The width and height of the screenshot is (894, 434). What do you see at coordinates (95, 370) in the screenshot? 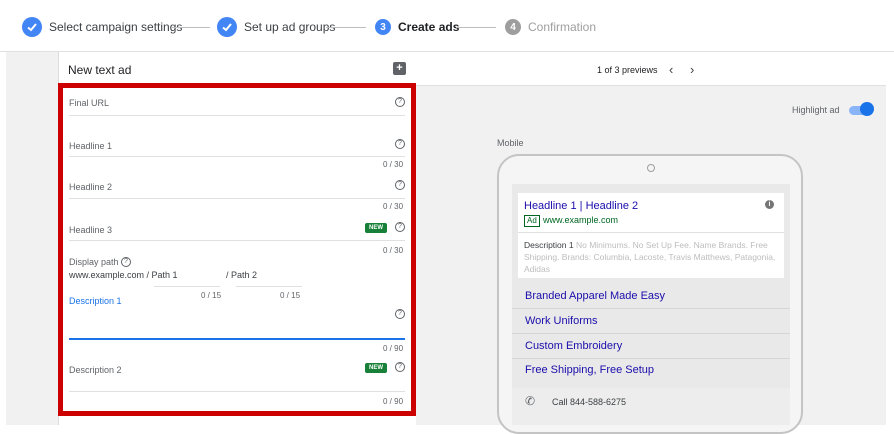
I see `description-2-label: Description 2` at bounding box center [95, 370].